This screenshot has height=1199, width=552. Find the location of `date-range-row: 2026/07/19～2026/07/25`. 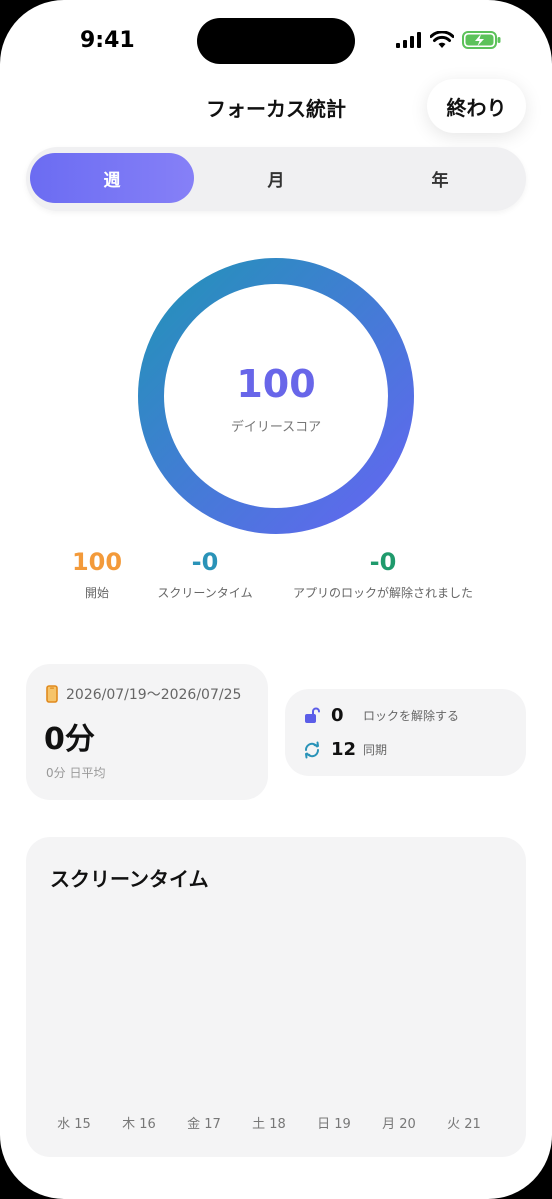

date-range-row: 2026/07/19～2026/07/25 is located at coordinates (143, 694).